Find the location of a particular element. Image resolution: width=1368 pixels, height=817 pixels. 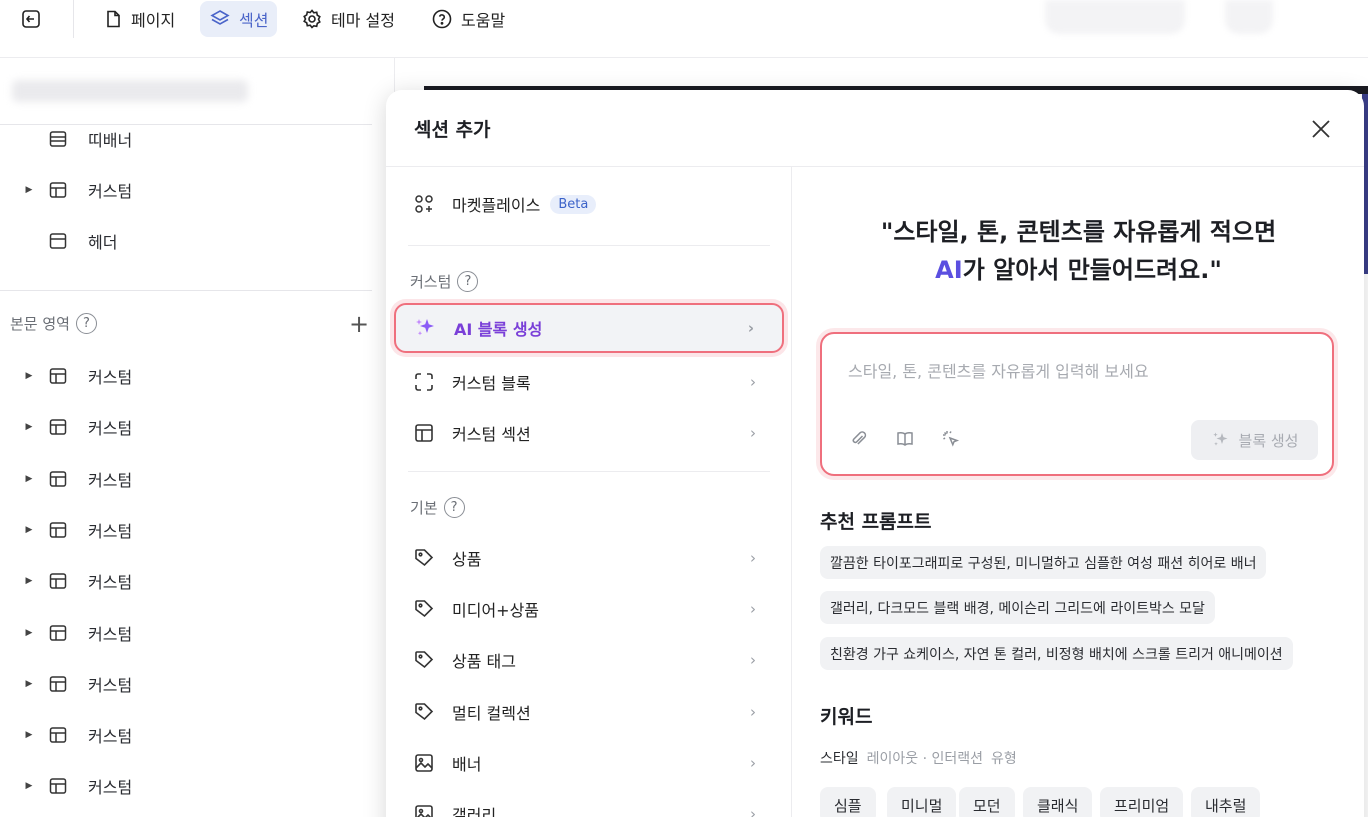

menu-item-basic: 갤러리 › is located at coordinates (589, 803).